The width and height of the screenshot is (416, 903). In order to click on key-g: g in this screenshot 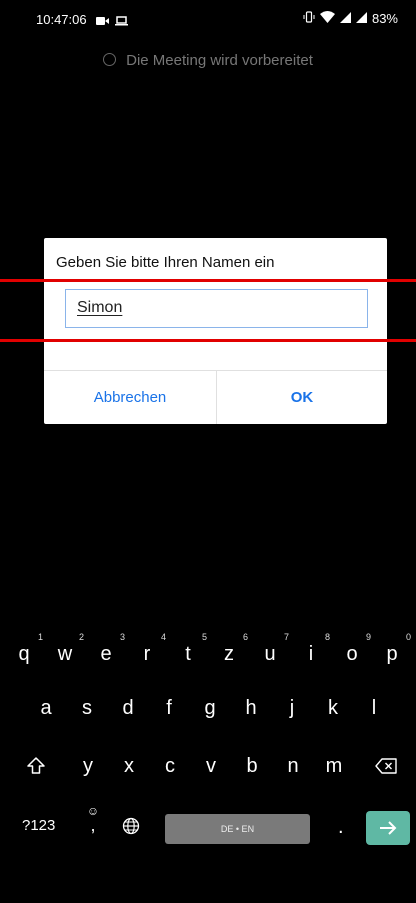, I will do `click(210, 708)`.